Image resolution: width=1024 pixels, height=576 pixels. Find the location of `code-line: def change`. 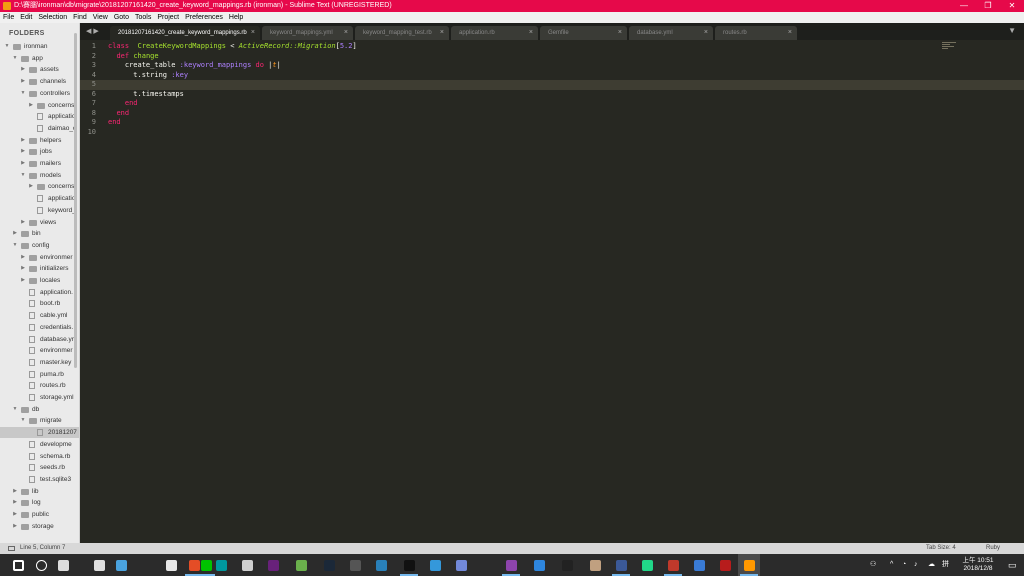

code-line: def change is located at coordinates (133, 57).